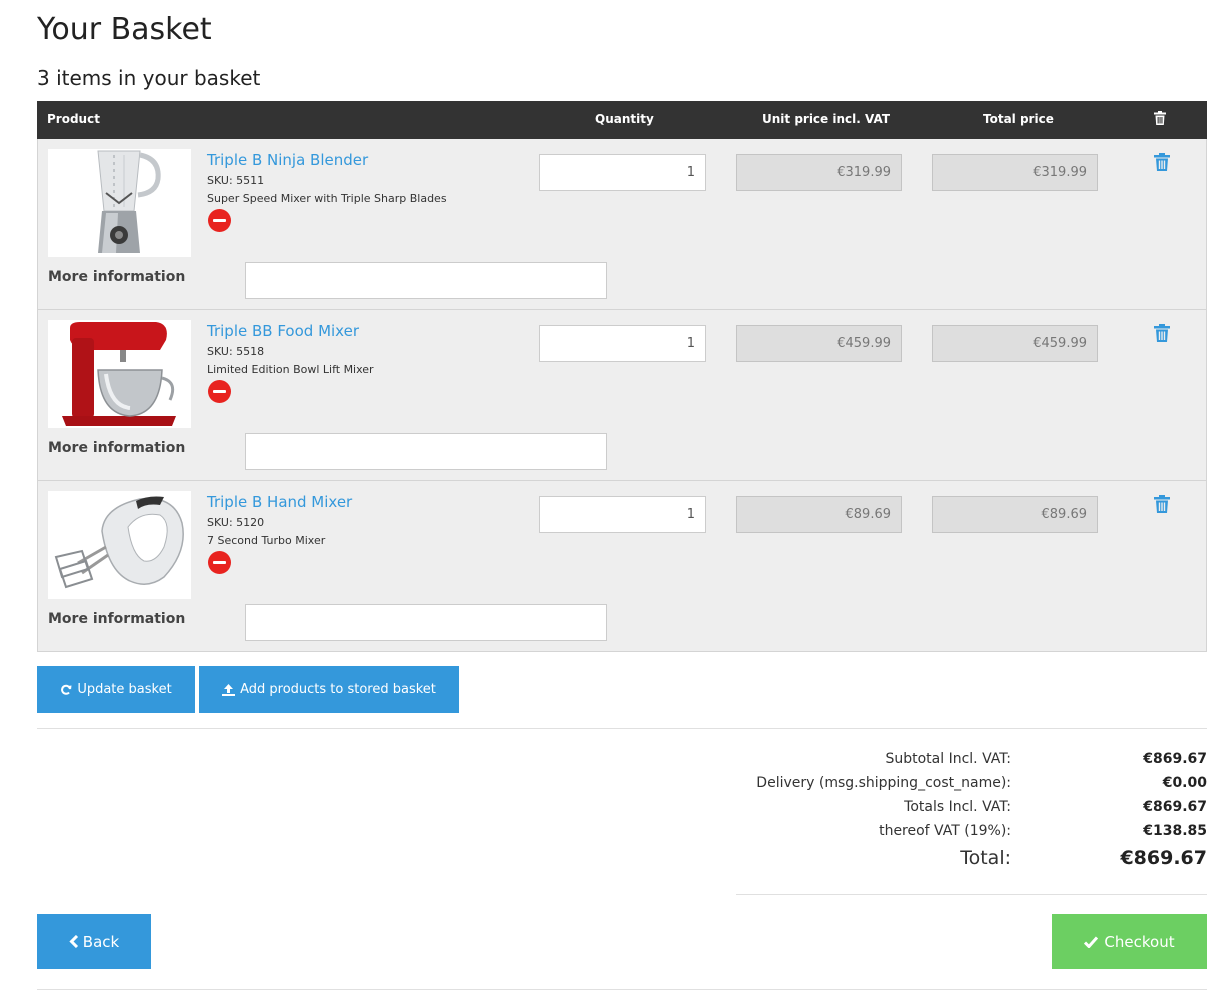 The width and height of the screenshot is (1232, 993). What do you see at coordinates (236, 351) in the screenshot?
I see `product-sku: SKU: 5518` at bounding box center [236, 351].